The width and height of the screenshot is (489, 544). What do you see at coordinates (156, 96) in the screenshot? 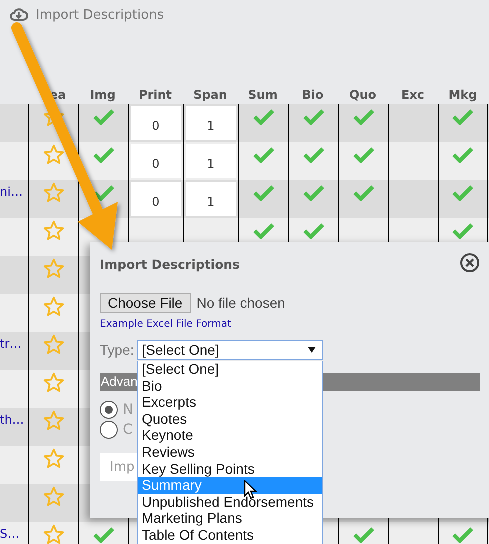
I see `column-header: Print` at bounding box center [156, 96].